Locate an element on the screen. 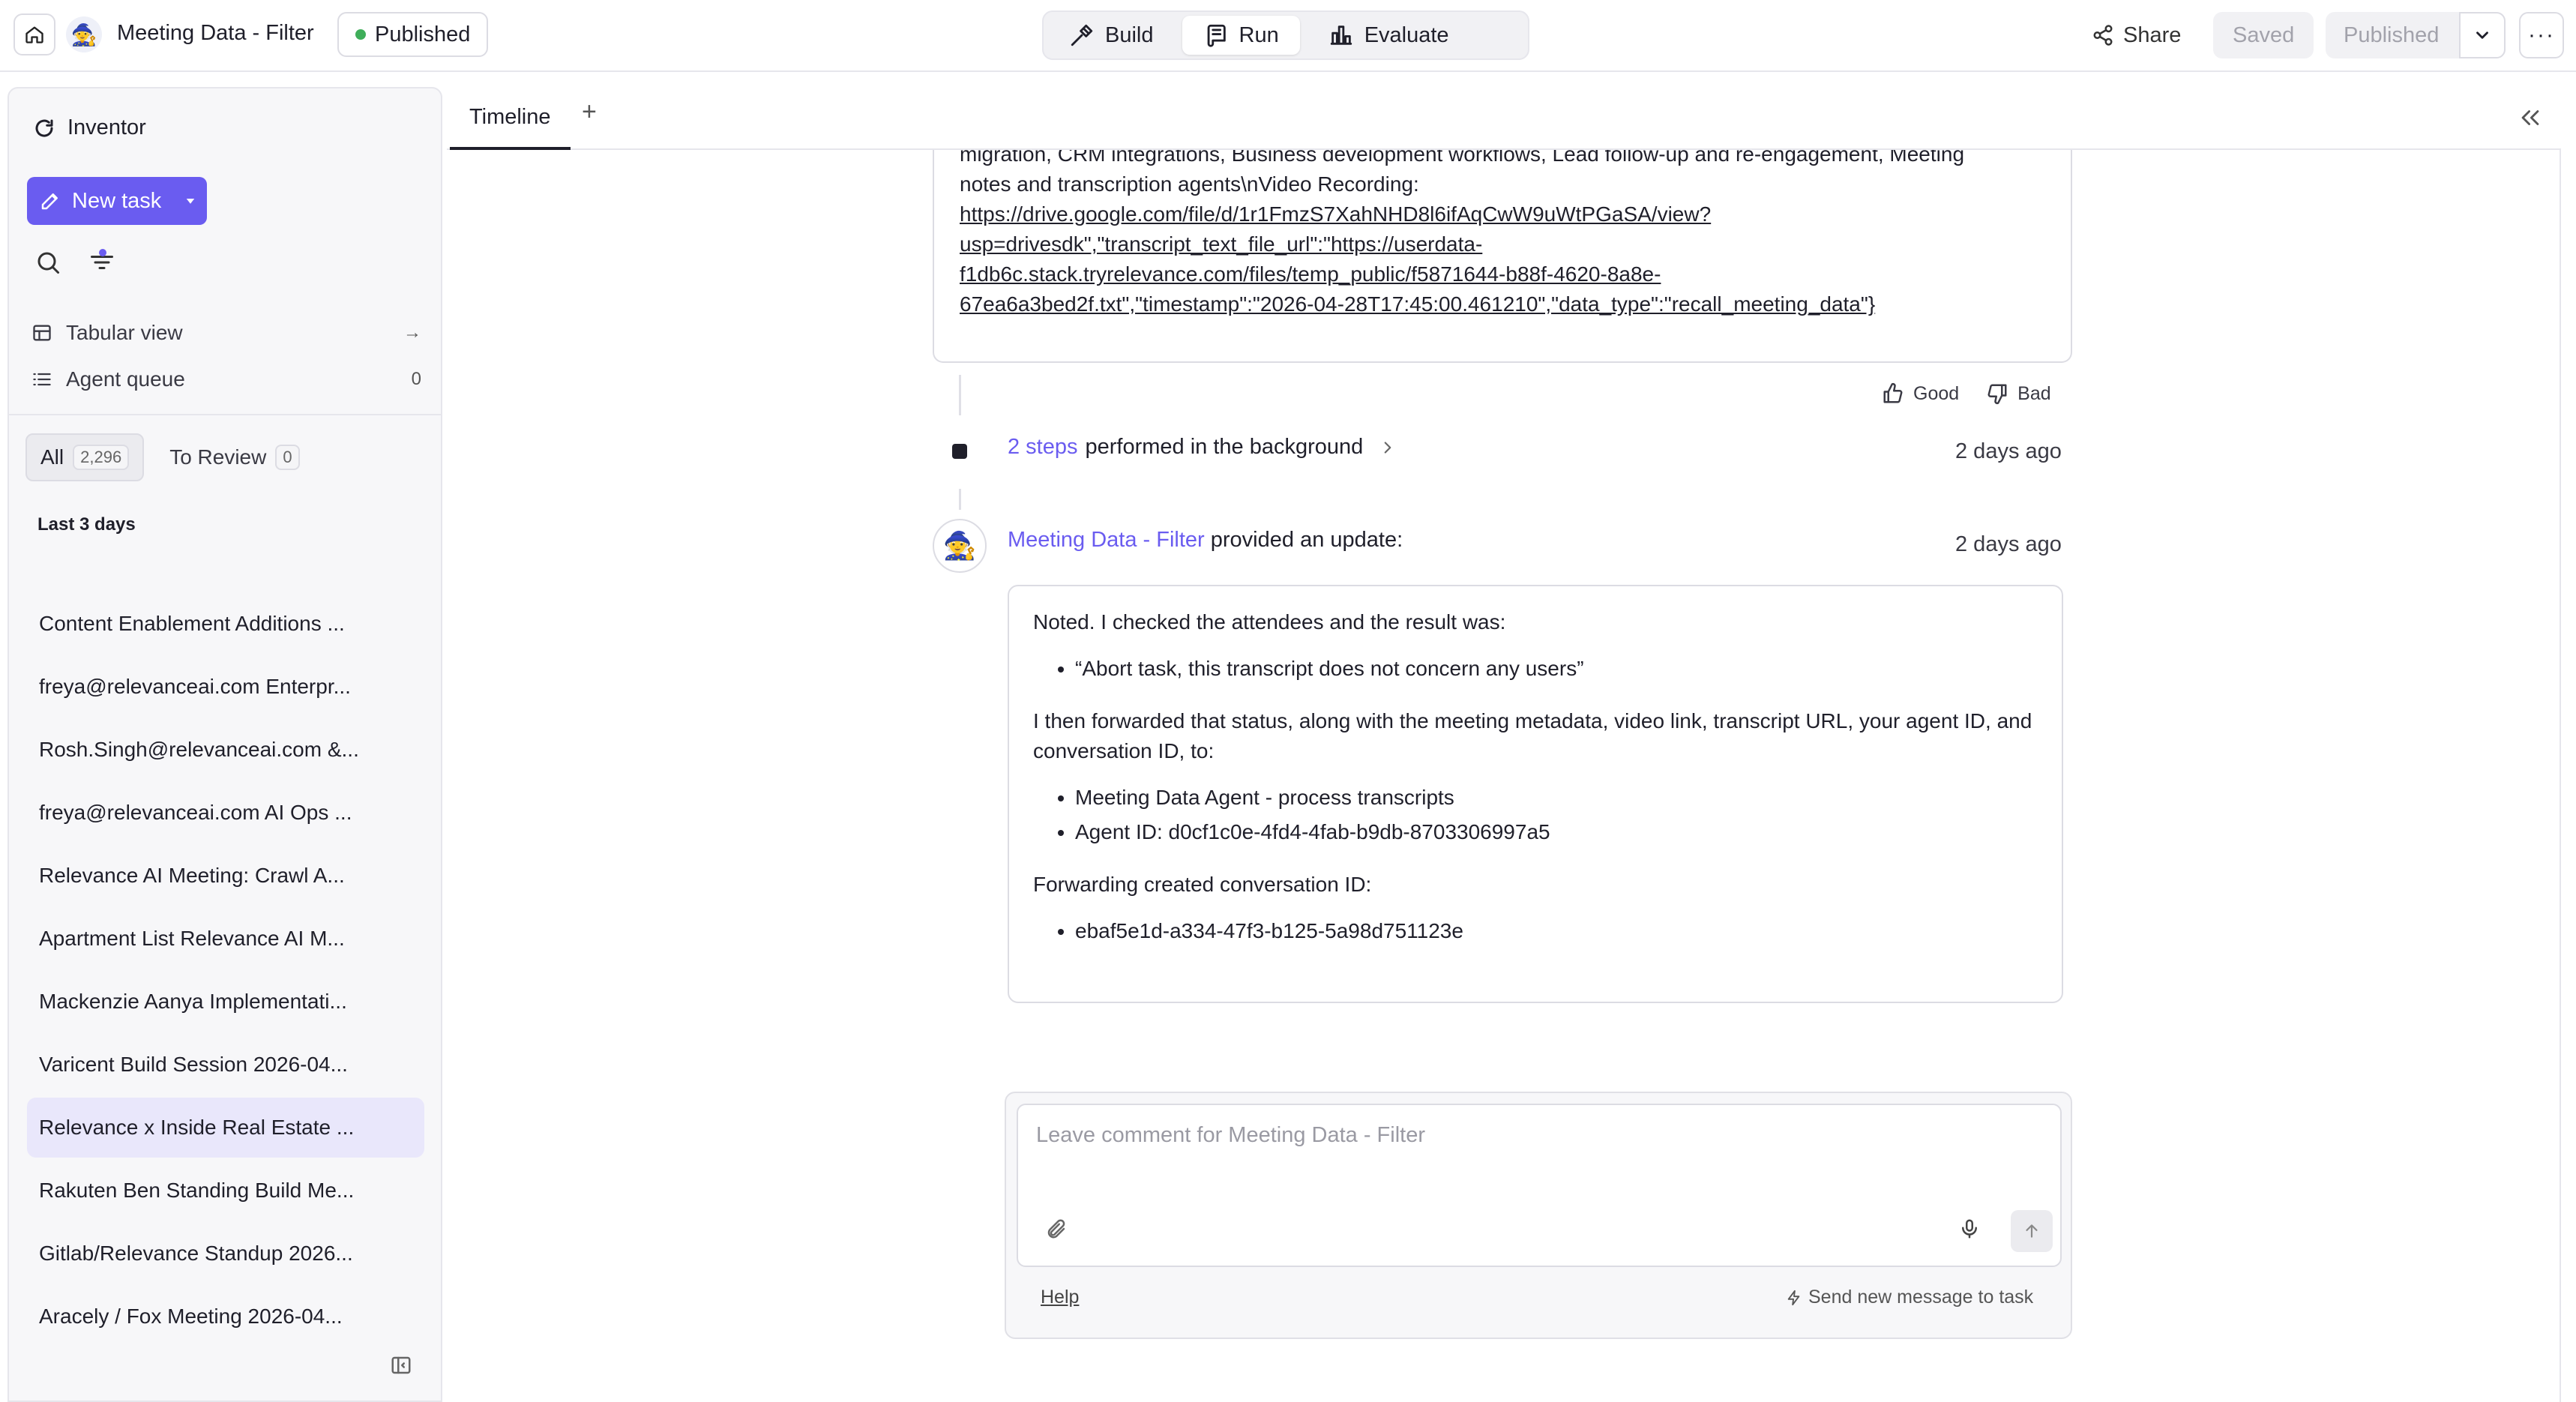  paperclip-icon is located at coordinates (1056, 1229).